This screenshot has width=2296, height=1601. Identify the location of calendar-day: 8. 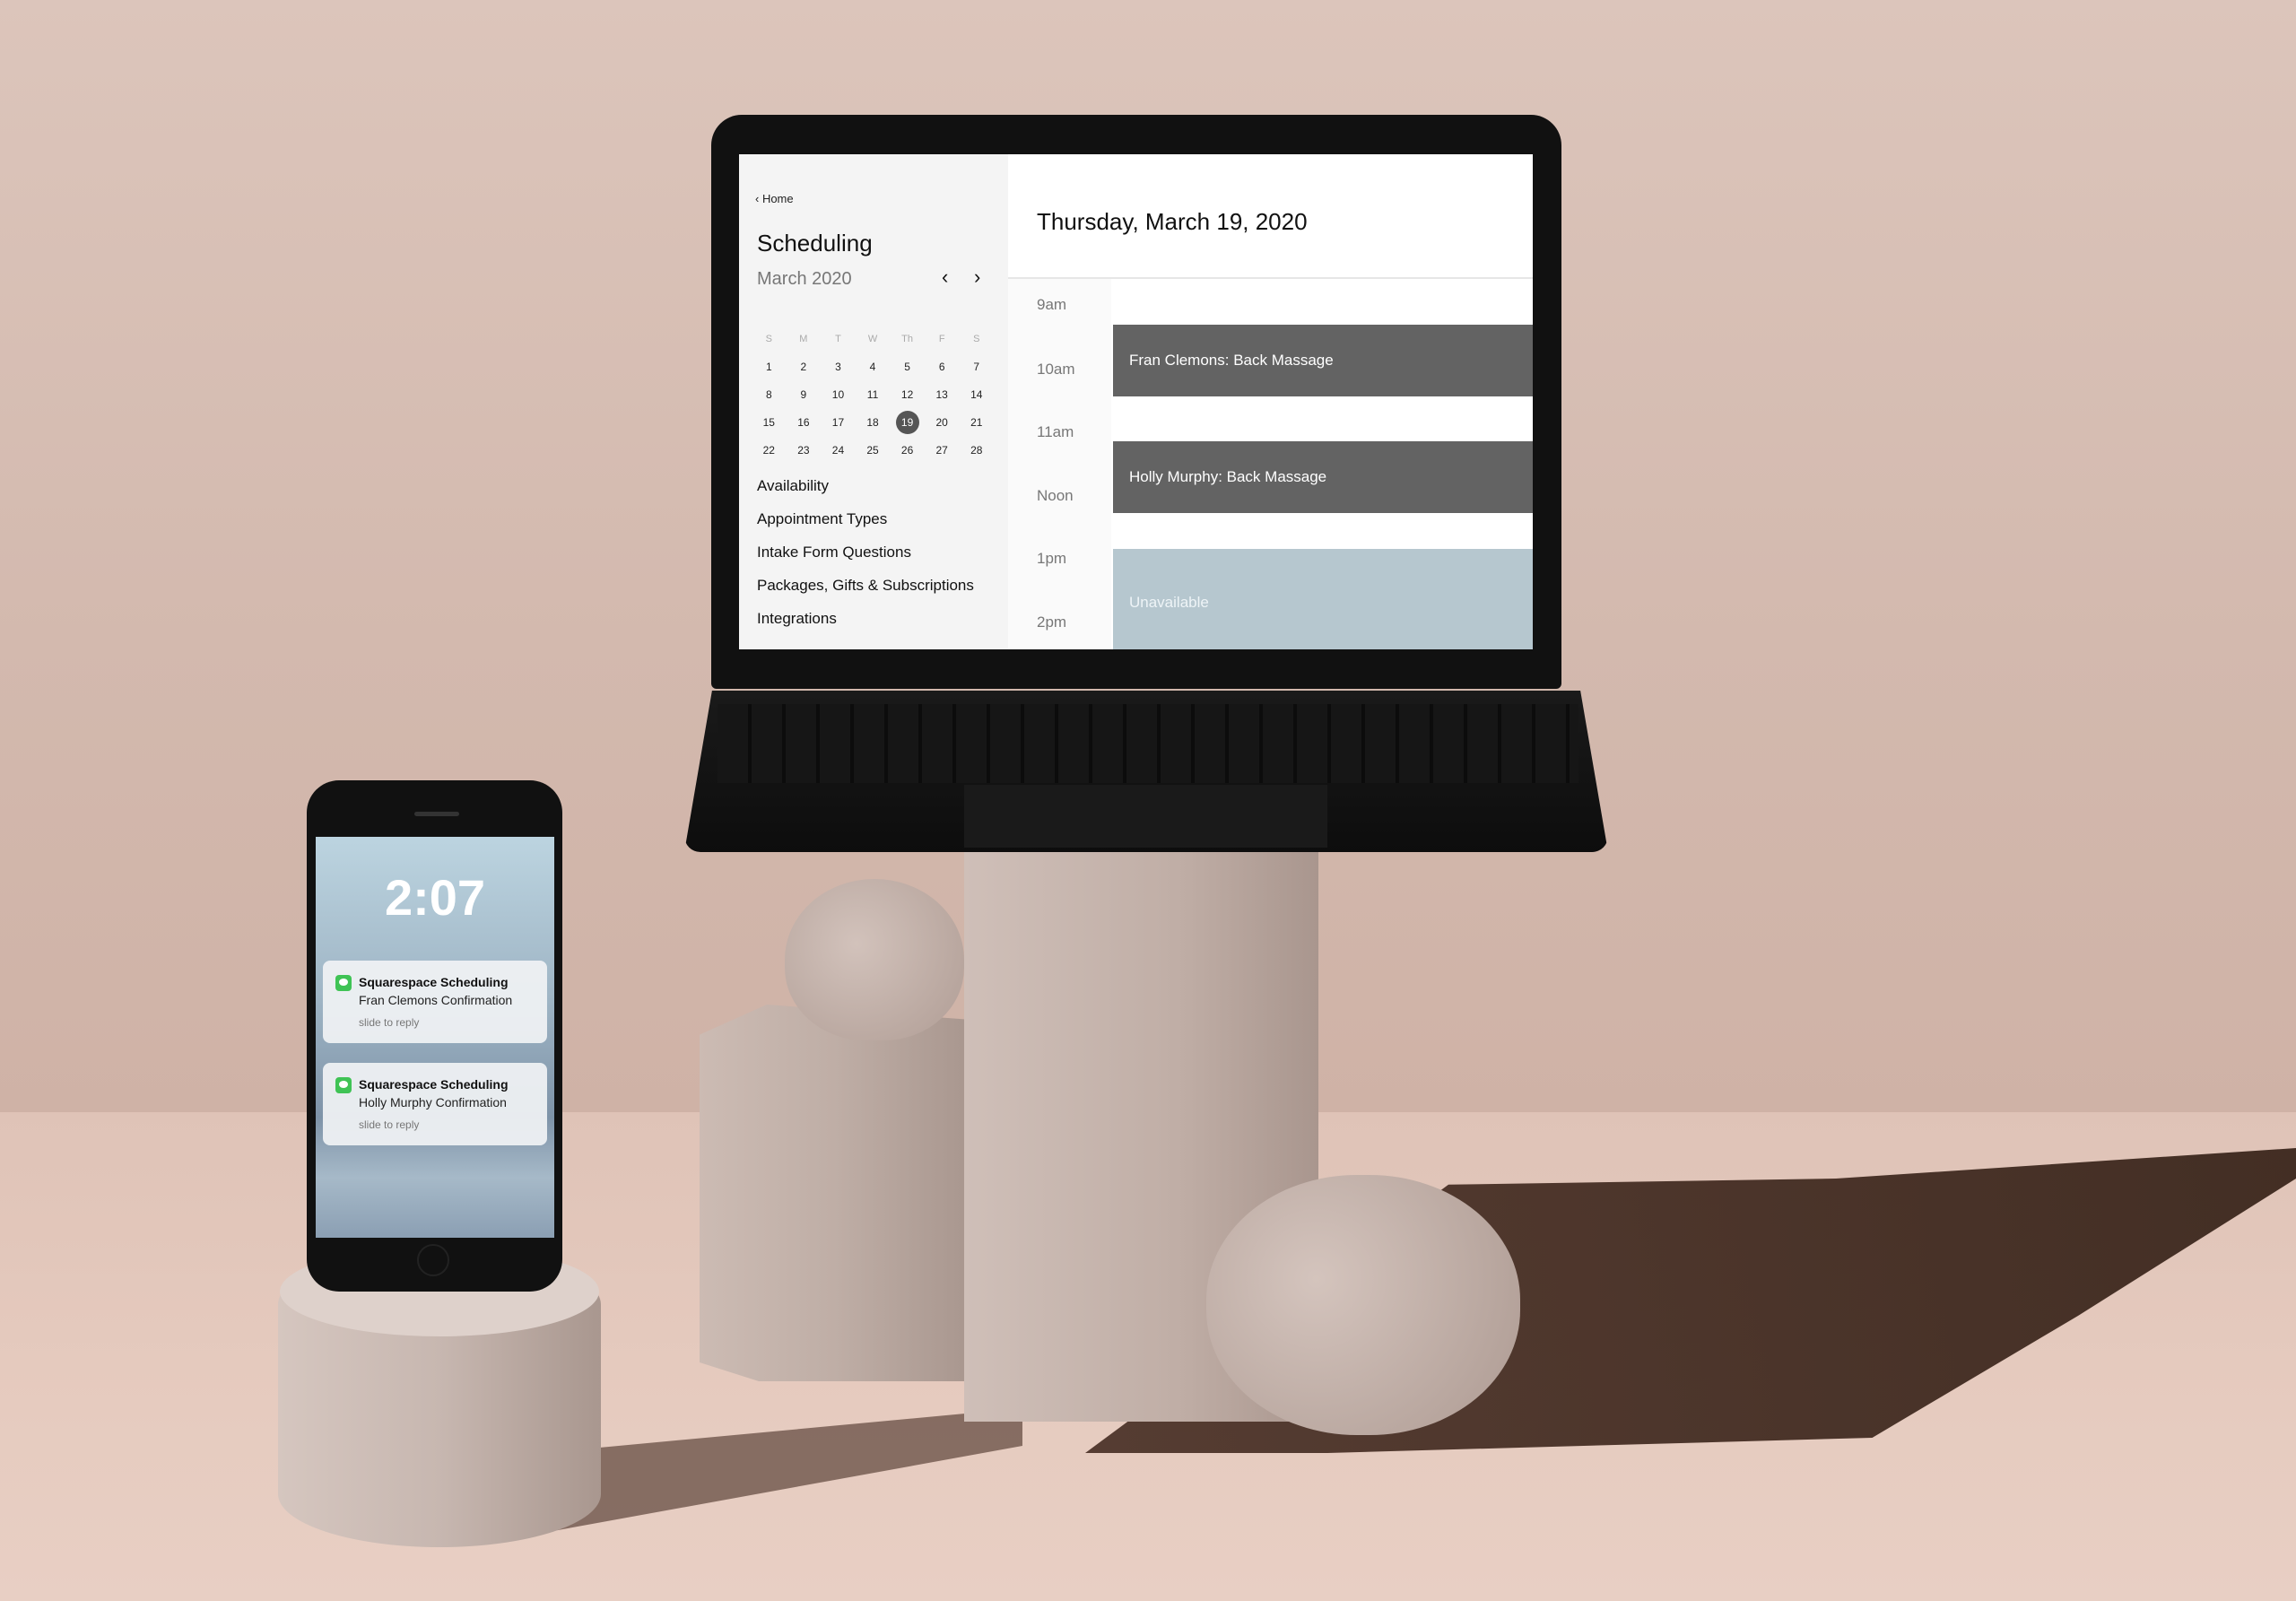
(769, 394).